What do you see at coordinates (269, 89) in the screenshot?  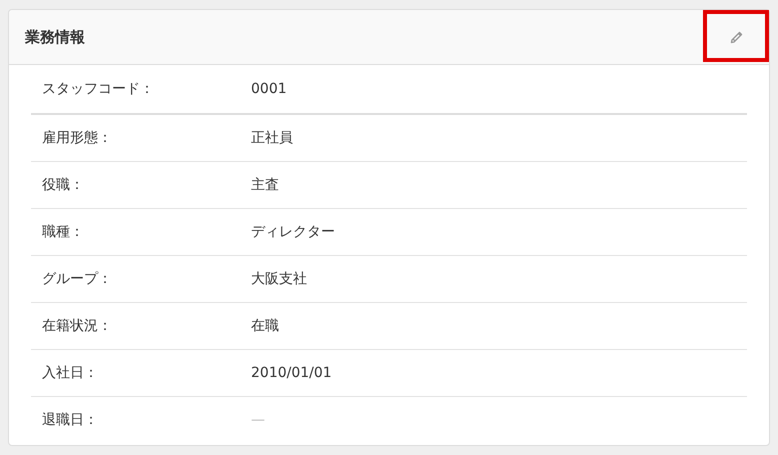 I see `field-value: 0001` at bounding box center [269, 89].